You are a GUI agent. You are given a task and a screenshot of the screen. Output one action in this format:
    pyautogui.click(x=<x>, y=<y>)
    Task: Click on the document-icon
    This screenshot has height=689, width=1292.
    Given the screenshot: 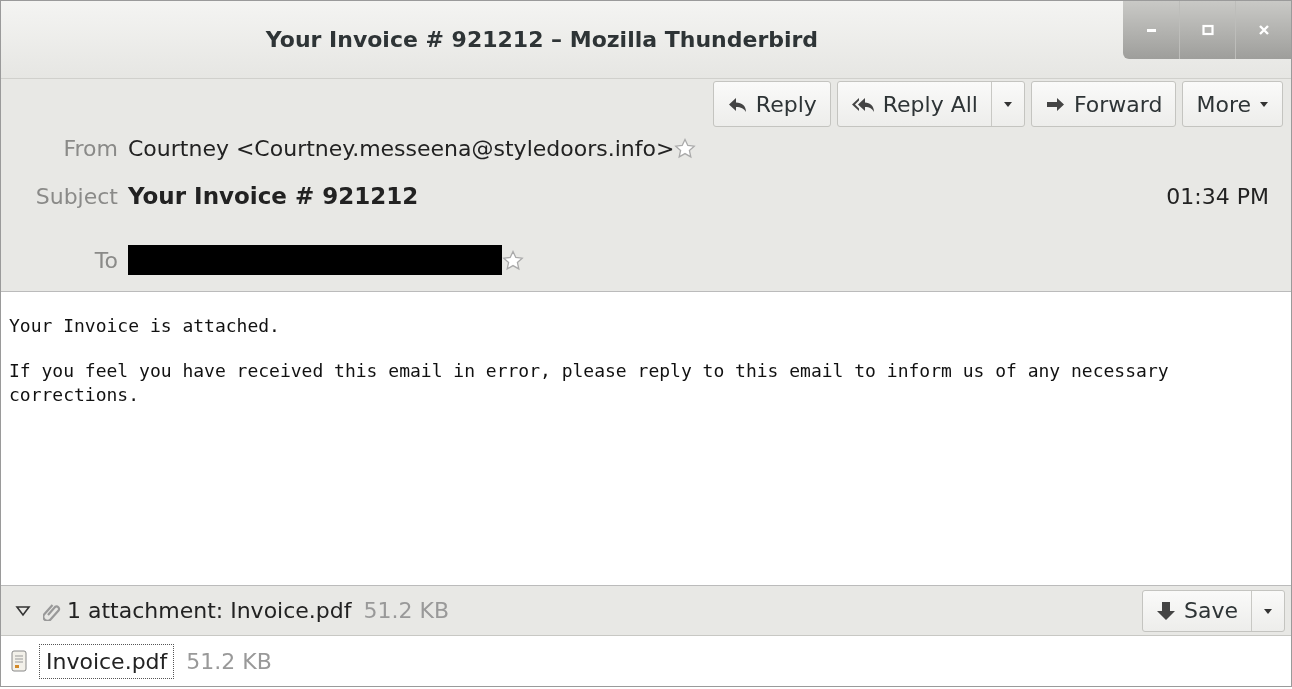 What is the action you would take?
    pyautogui.click(x=19, y=661)
    